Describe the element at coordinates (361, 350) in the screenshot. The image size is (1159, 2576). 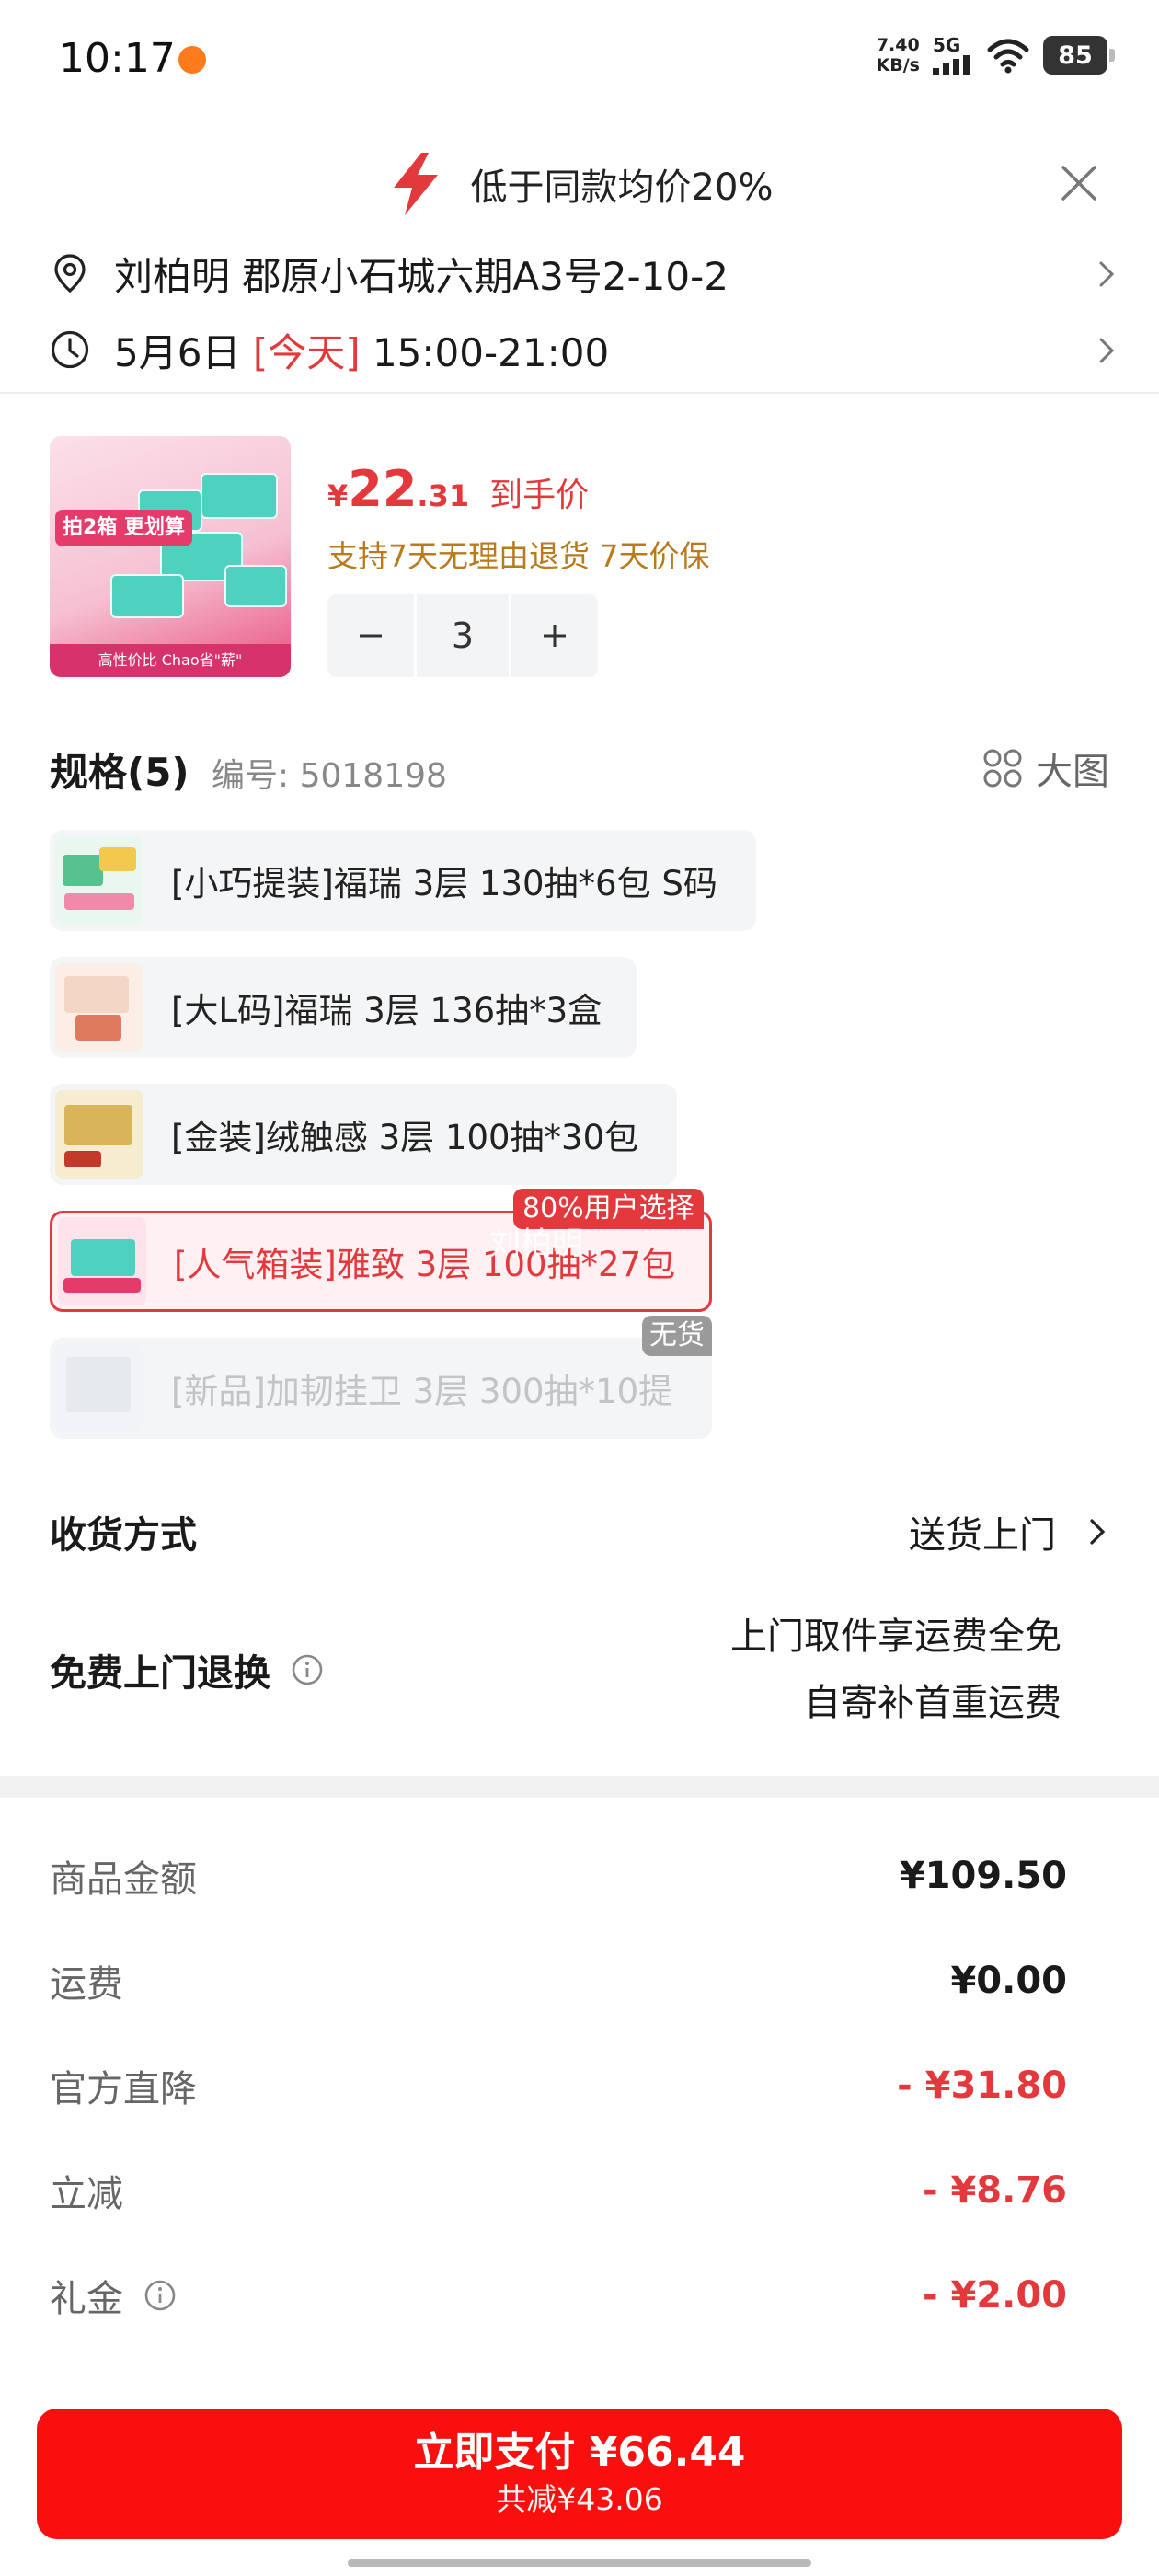
I see `delivery-time-text: 5月6日 [今天] 15:00-21:00` at that location.